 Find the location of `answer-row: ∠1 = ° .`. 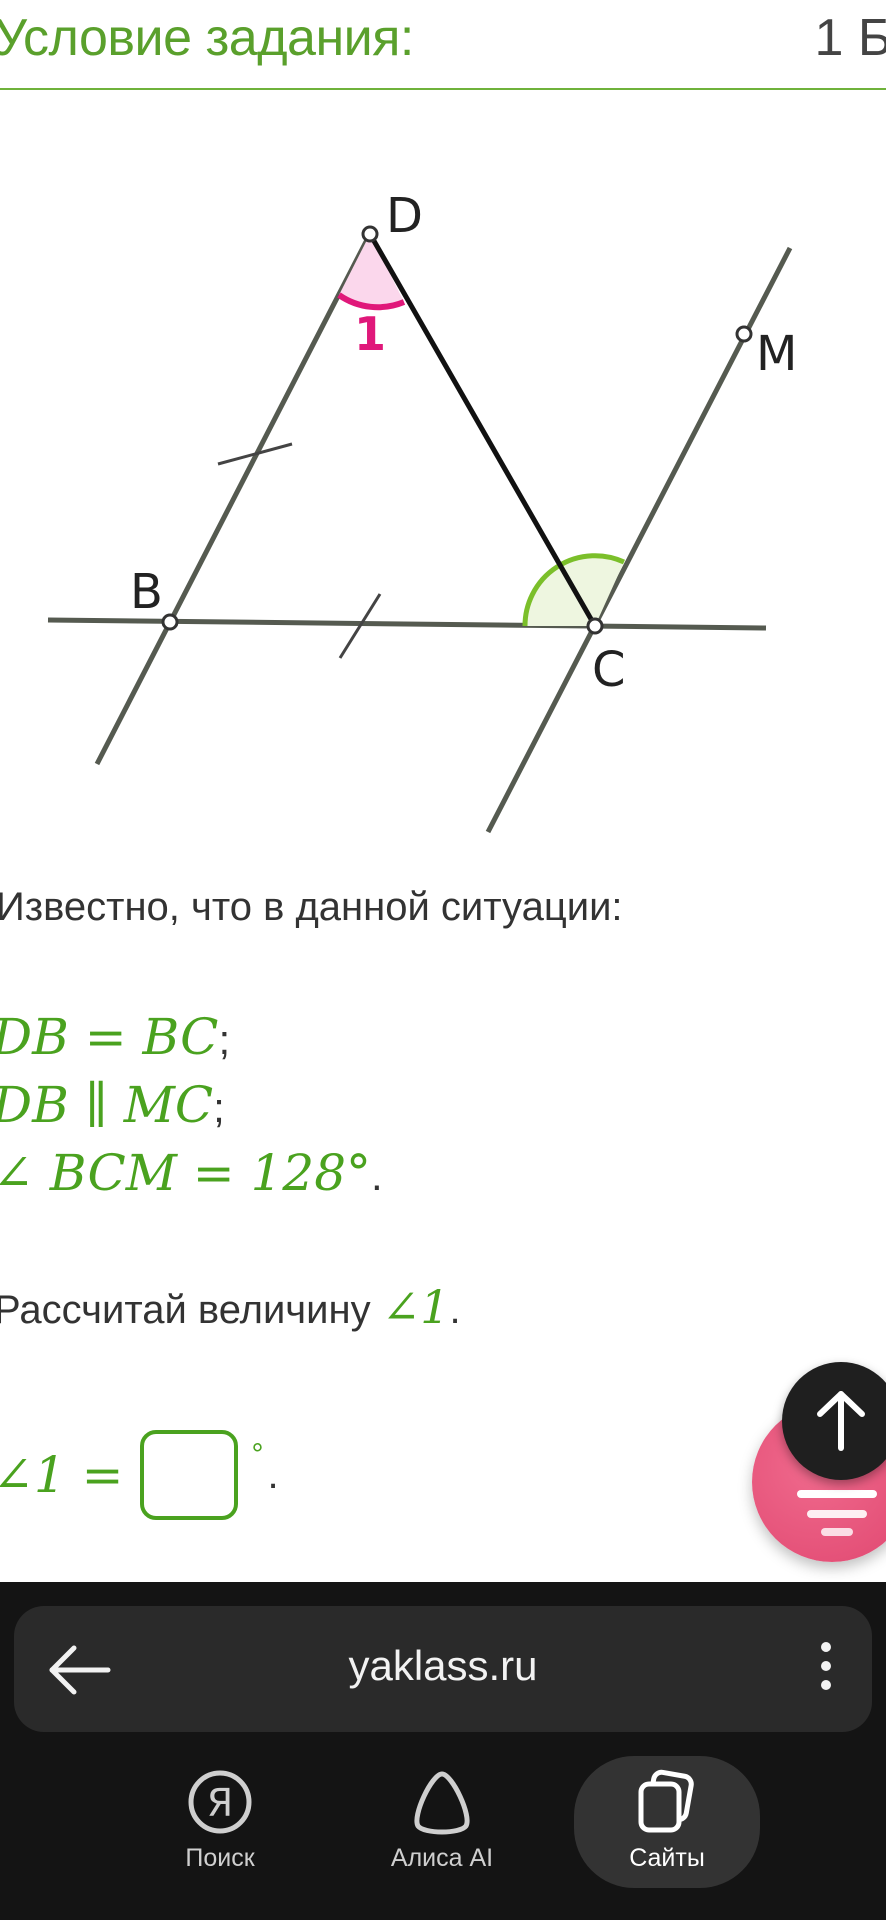

answer-row: ∠1 = ° . is located at coordinates (139, 1475).